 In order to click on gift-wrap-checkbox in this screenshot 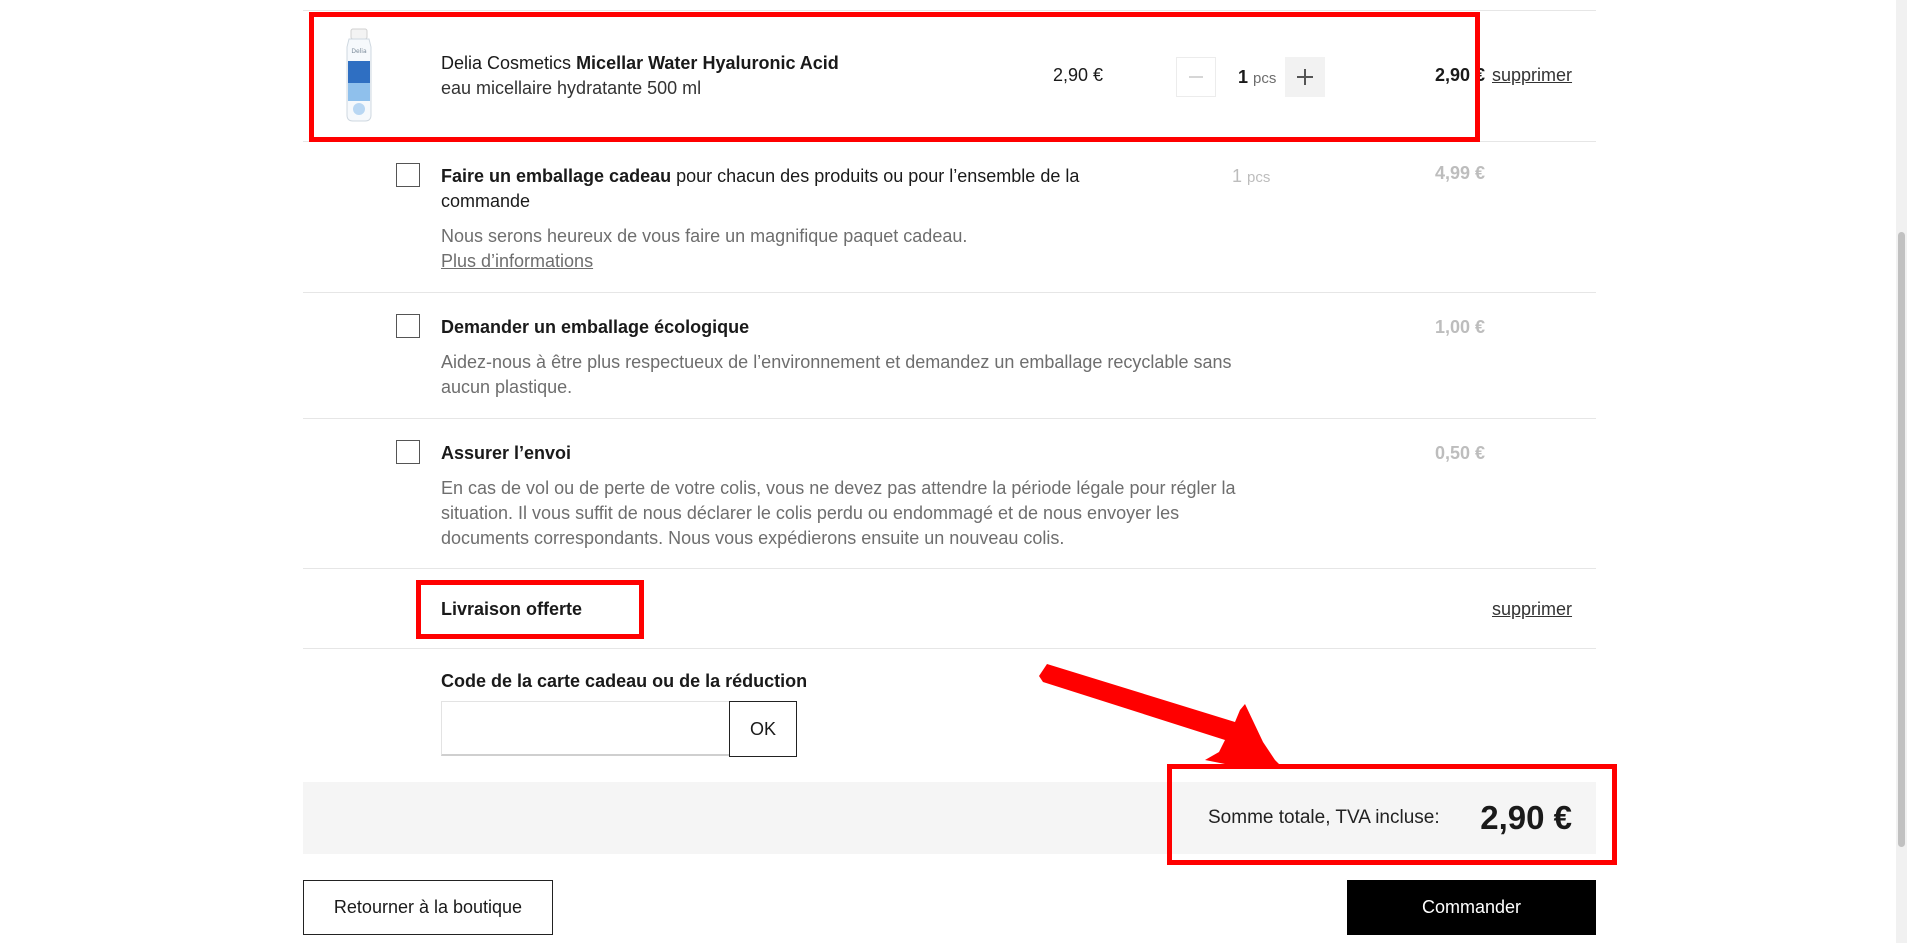, I will do `click(408, 175)`.